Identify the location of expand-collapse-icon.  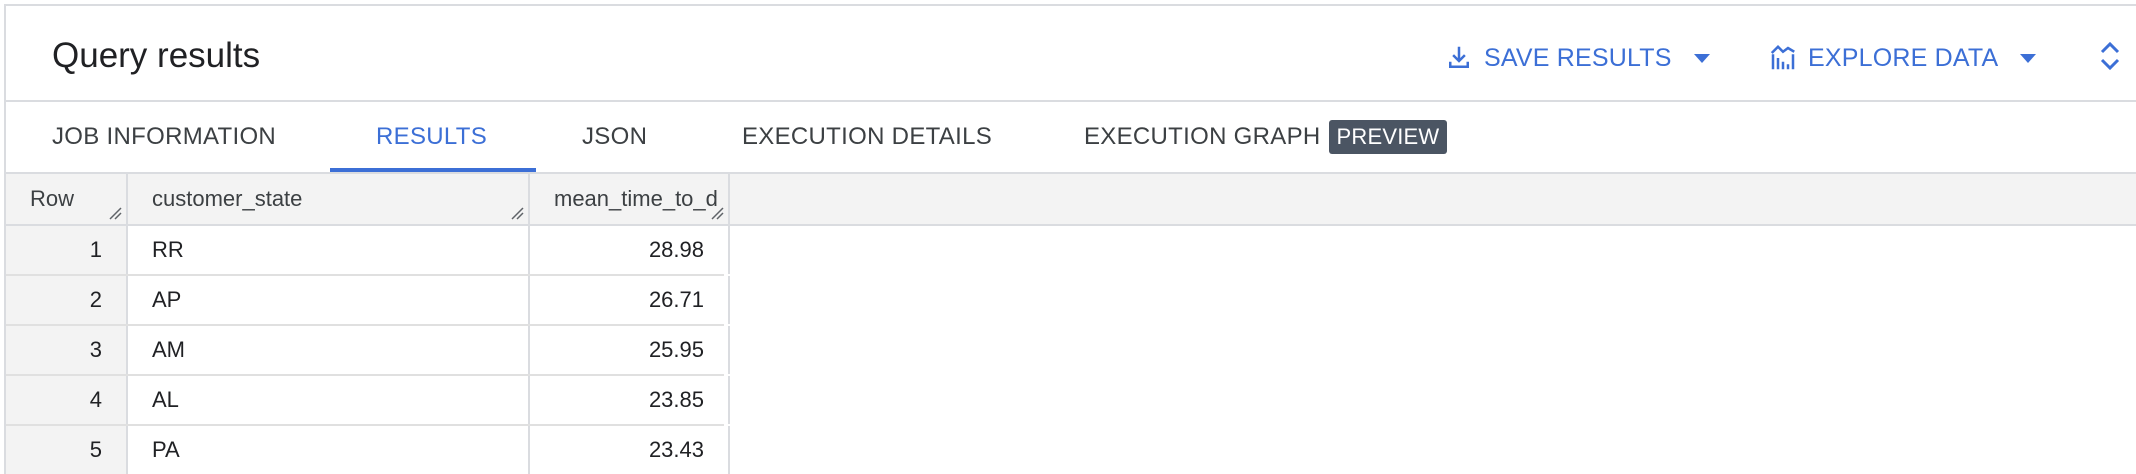
(2110, 56).